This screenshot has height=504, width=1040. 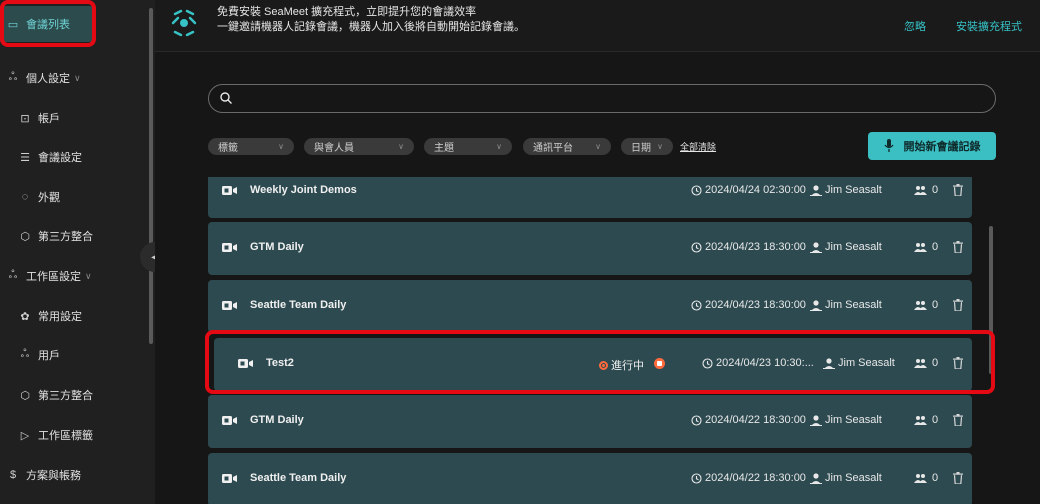 What do you see at coordinates (228, 148) in the screenshot?
I see `filter-label: 標籤` at bounding box center [228, 148].